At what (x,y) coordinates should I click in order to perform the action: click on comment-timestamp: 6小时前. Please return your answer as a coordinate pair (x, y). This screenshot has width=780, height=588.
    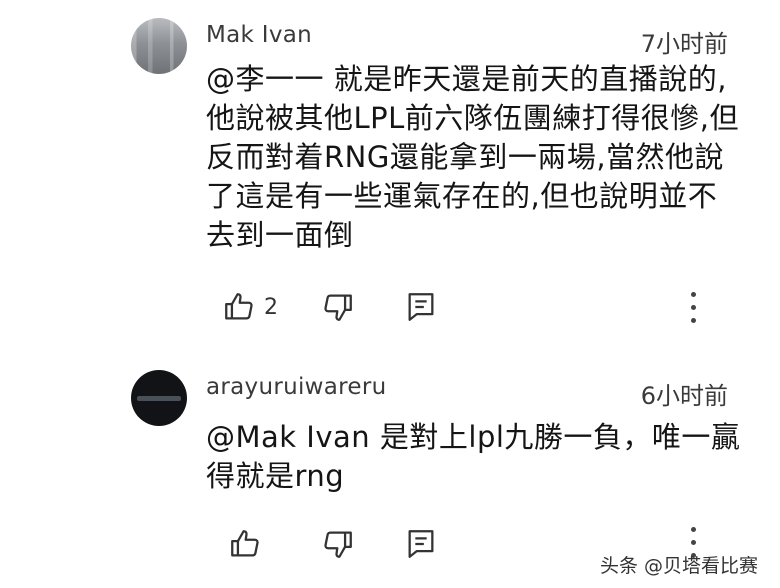
    Looking at the image, I should click on (684, 396).